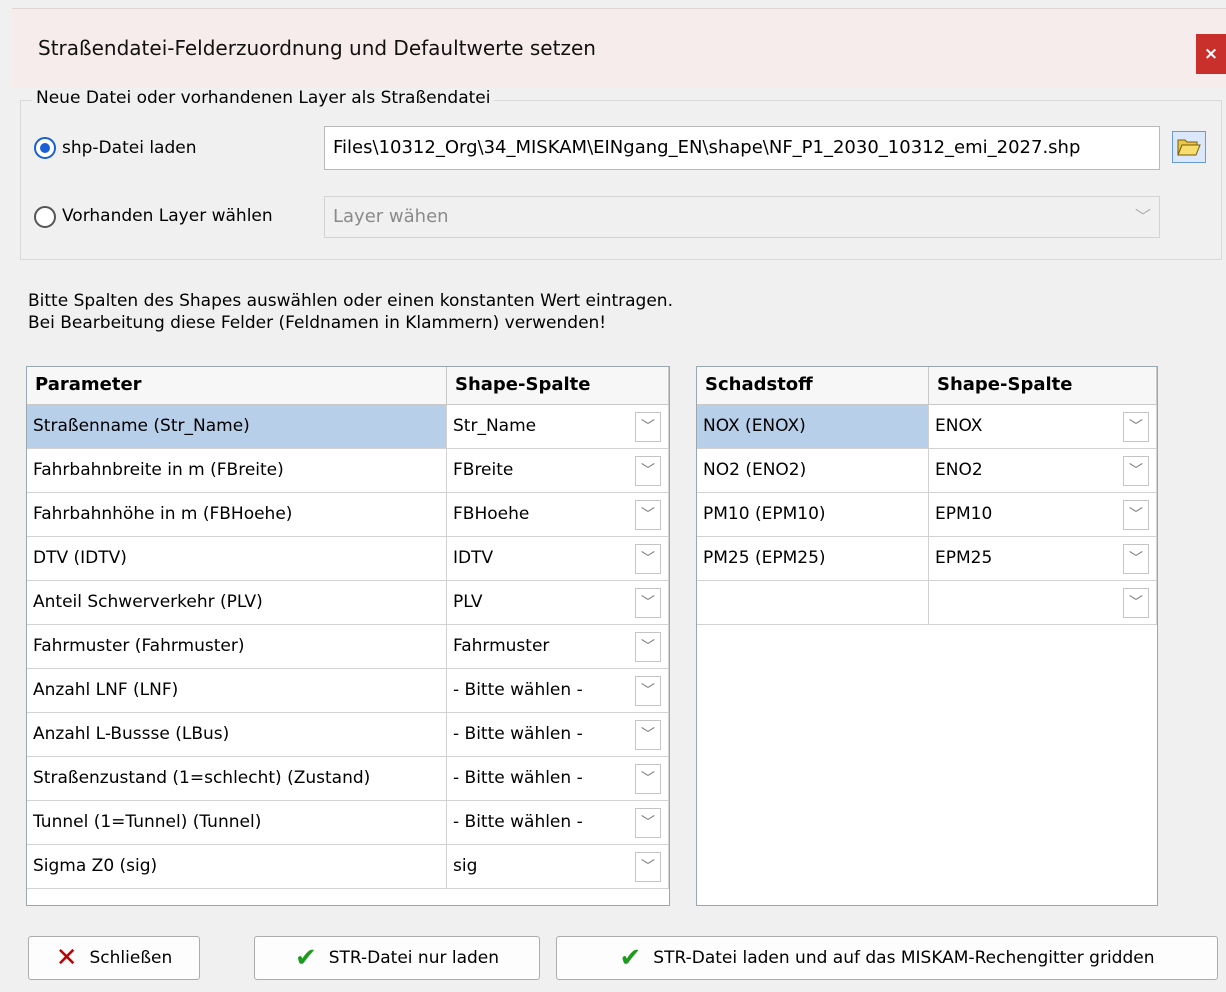  What do you see at coordinates (483, 470) in the screenshot?
I see `param-column-value: FBreite` at bounding box center [483, 470].